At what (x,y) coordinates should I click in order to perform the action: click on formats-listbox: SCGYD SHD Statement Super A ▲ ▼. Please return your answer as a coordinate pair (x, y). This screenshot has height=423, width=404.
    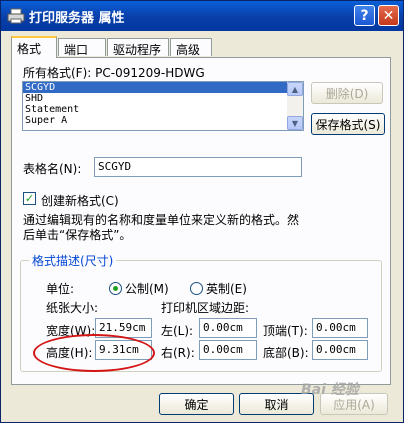
    Looking at the image, I should click on (163, 106).